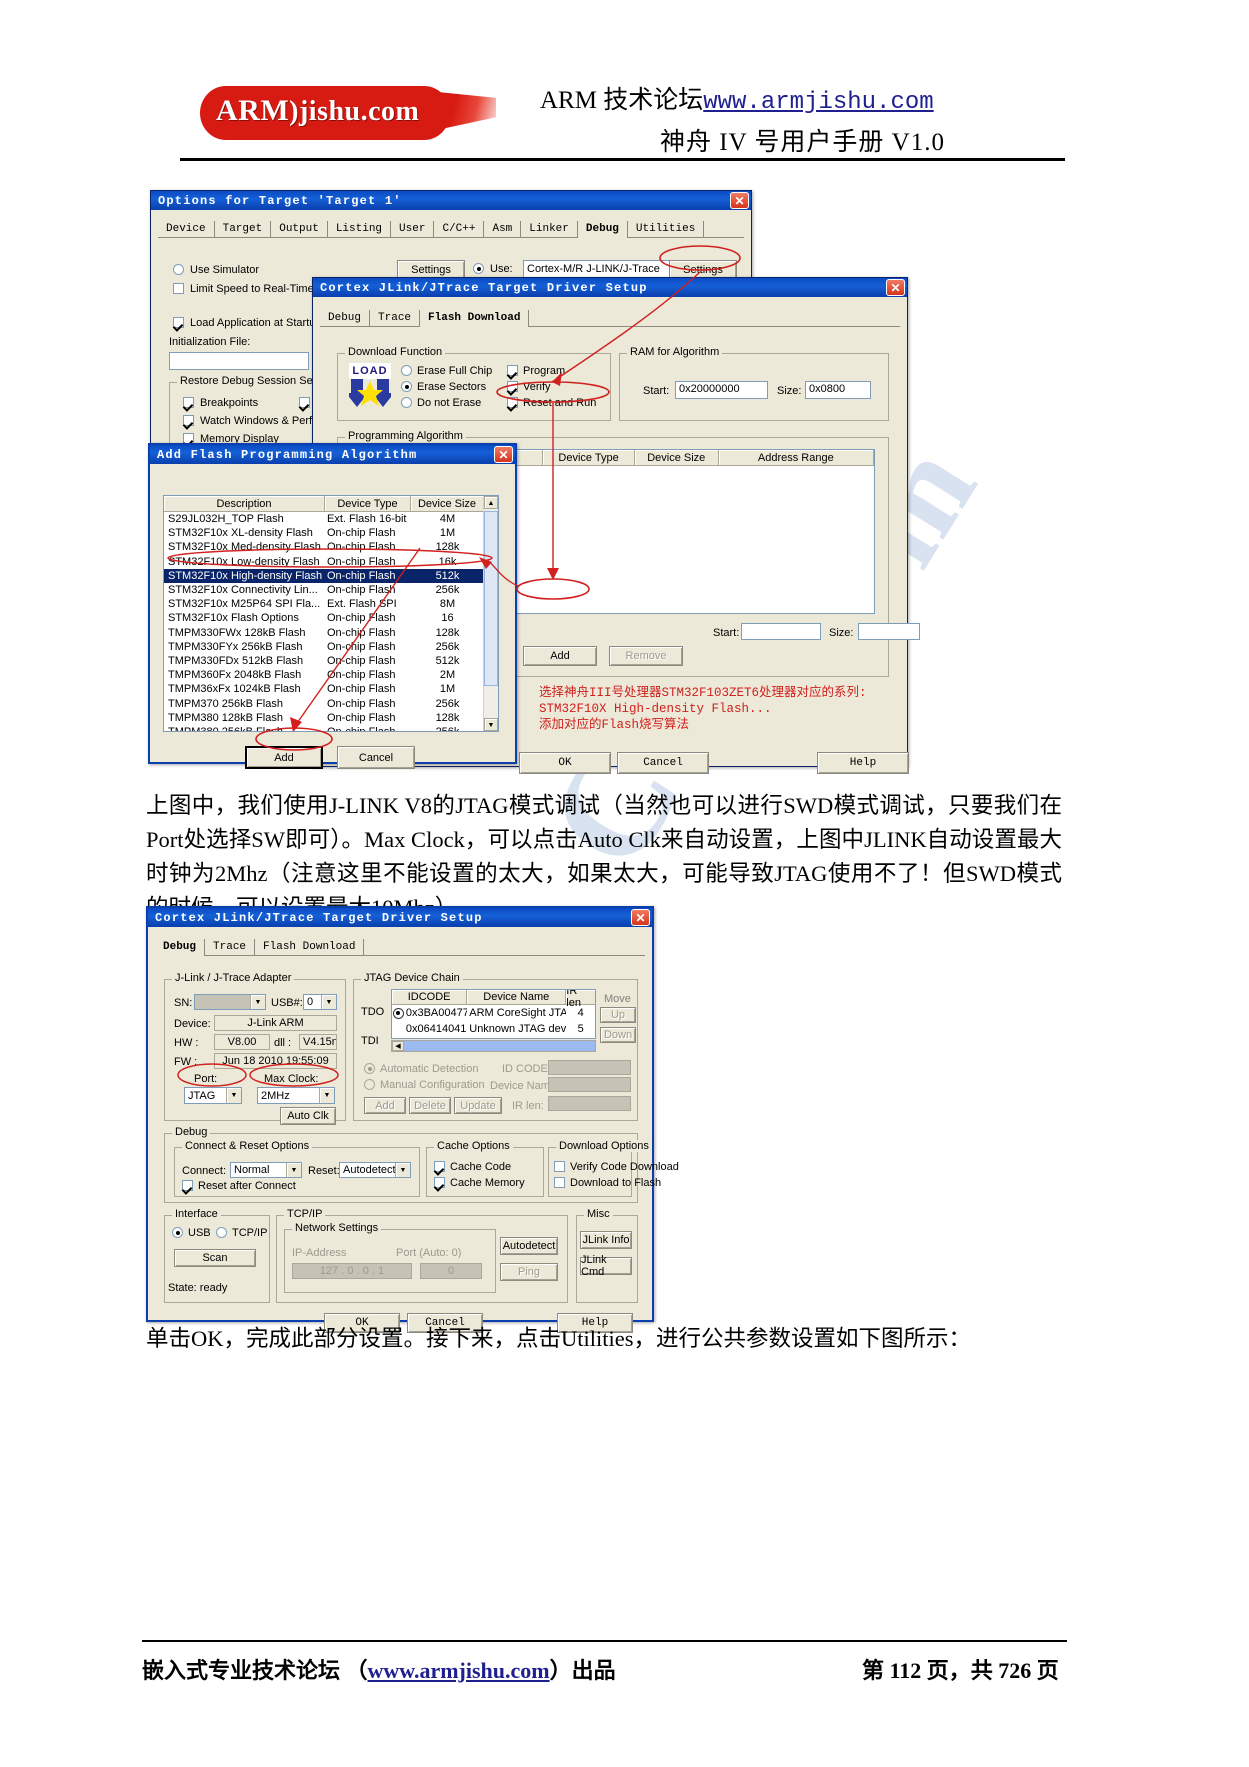 The width and height of the screenshot is (1249, 1767). Describe the element at coordinates (406, 386) in the screenshot. I see `erase-sectors-radio` at that location.